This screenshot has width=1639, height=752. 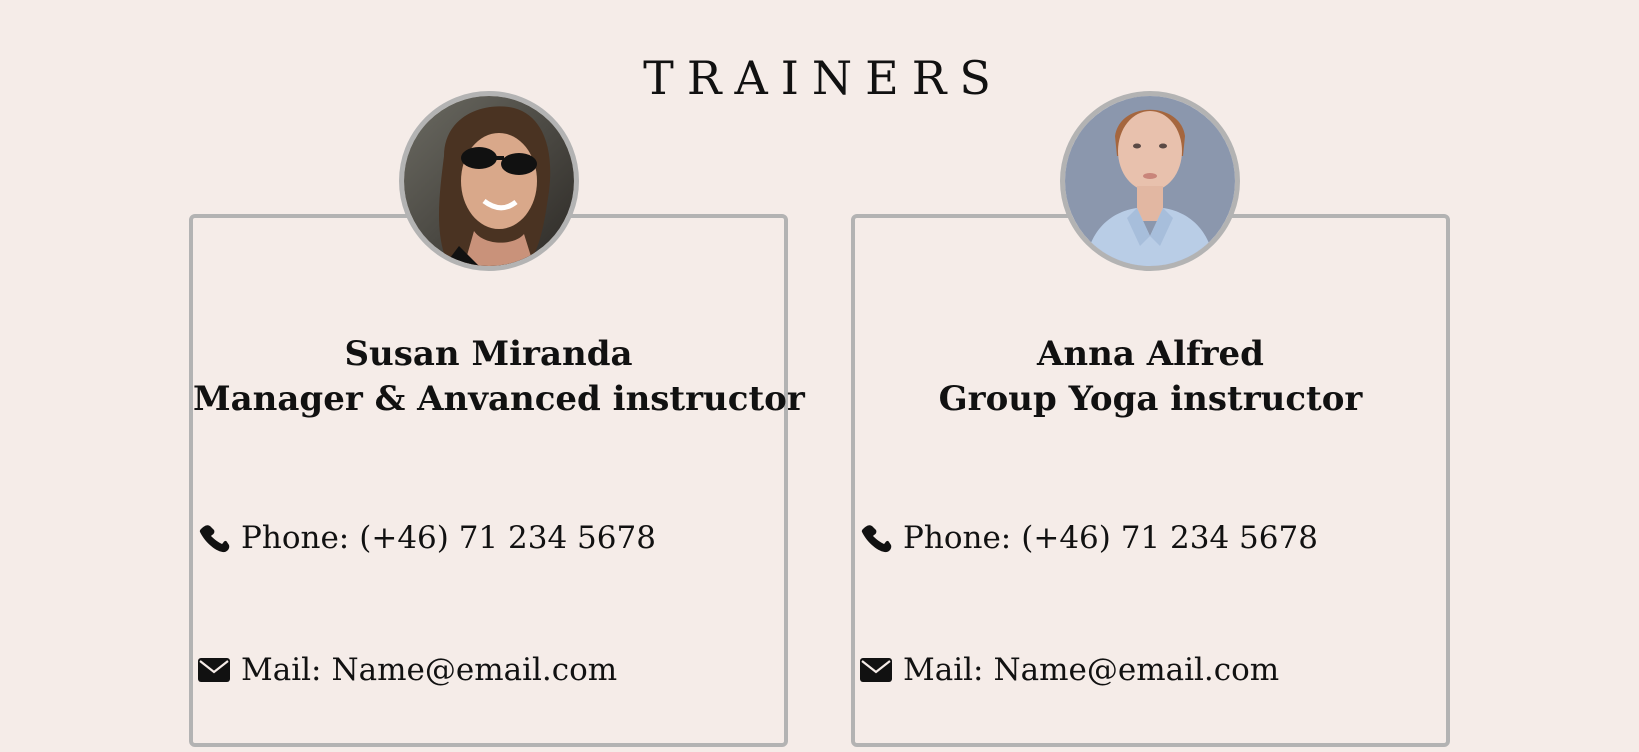 I want to click on trainer-photo-susan, so click(x=489, y=181).